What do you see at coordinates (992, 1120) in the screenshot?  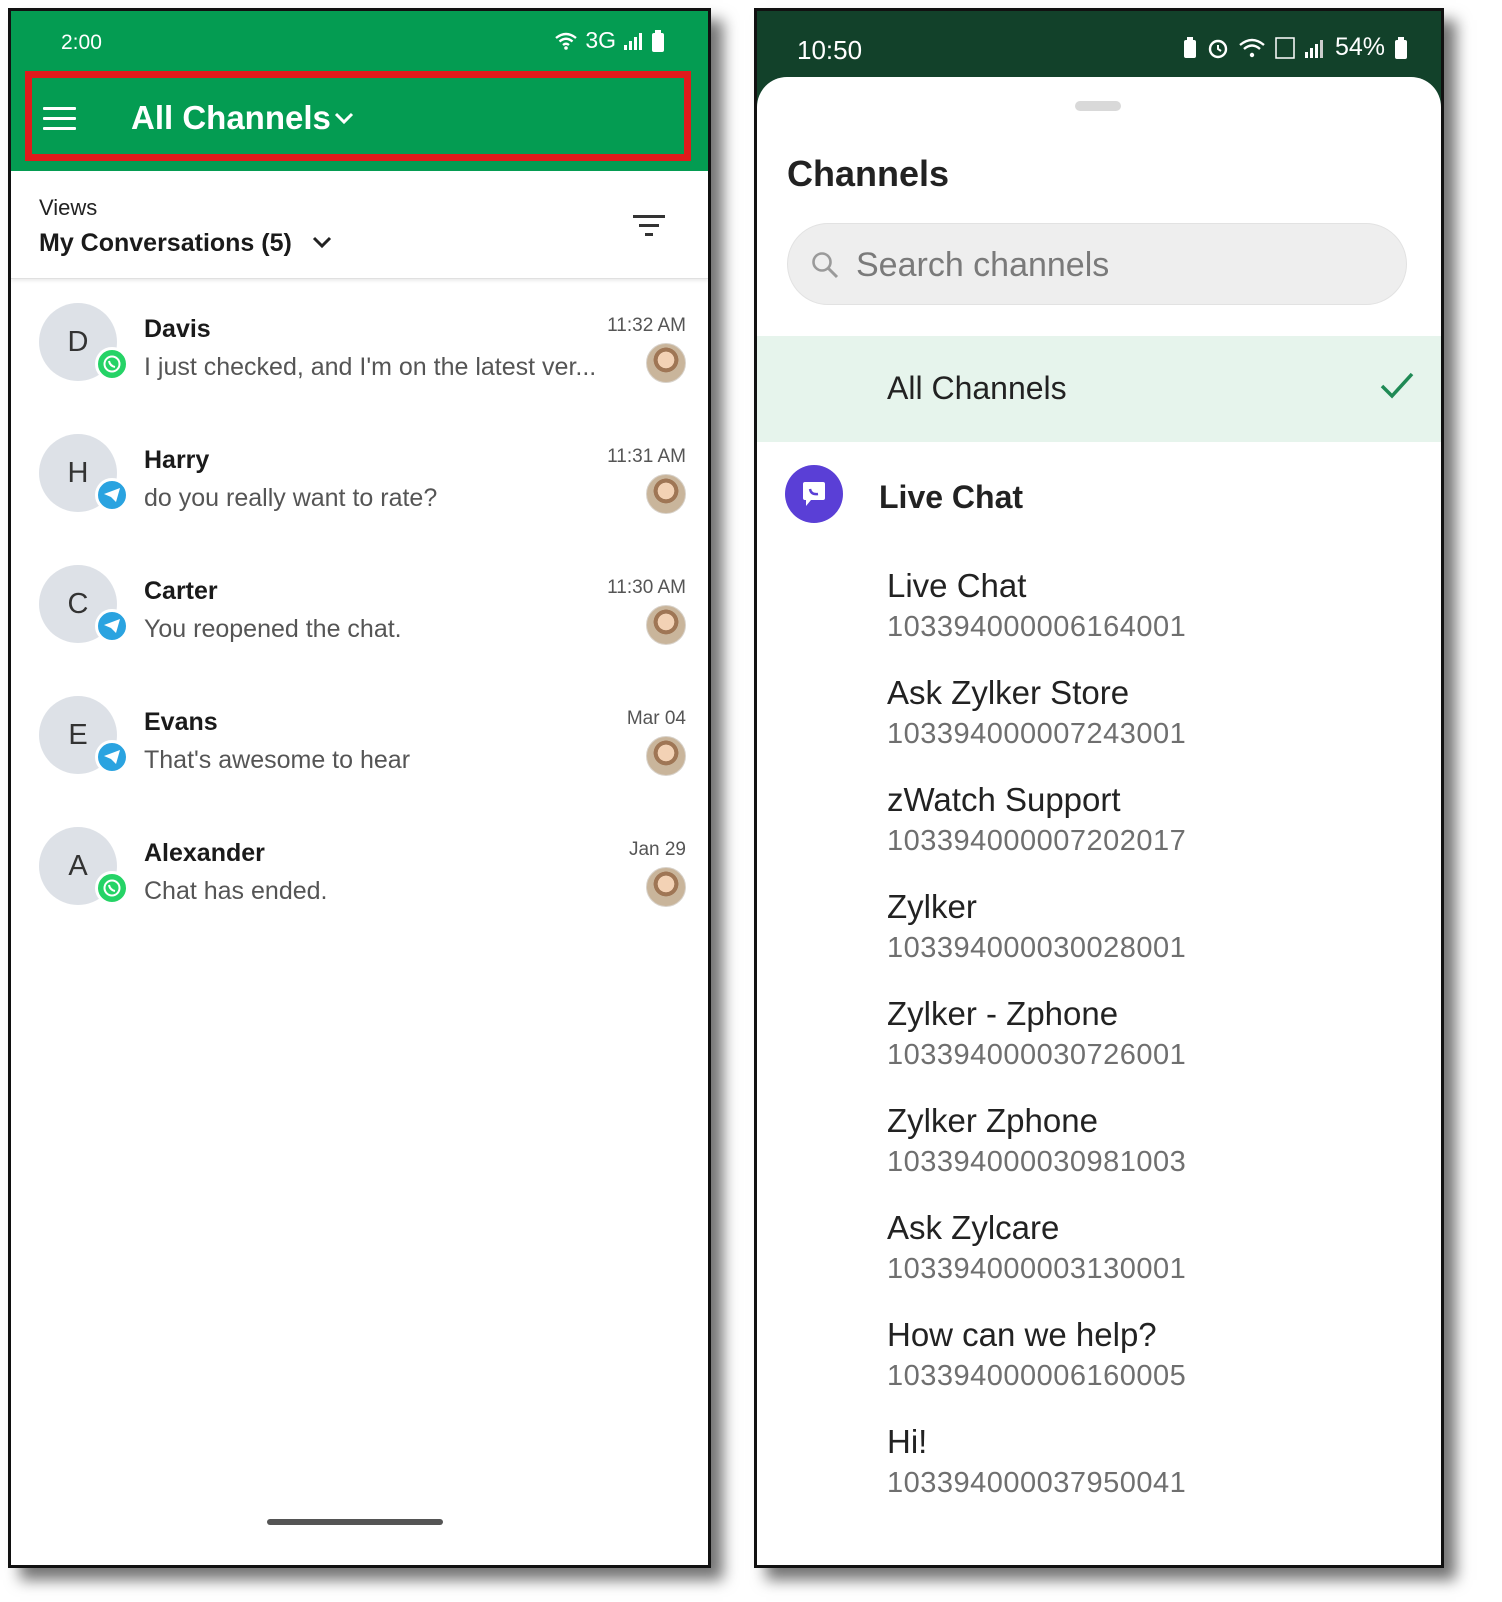 I see `channel-name: Zylker Zphone` at bounding box center [992, 1120].